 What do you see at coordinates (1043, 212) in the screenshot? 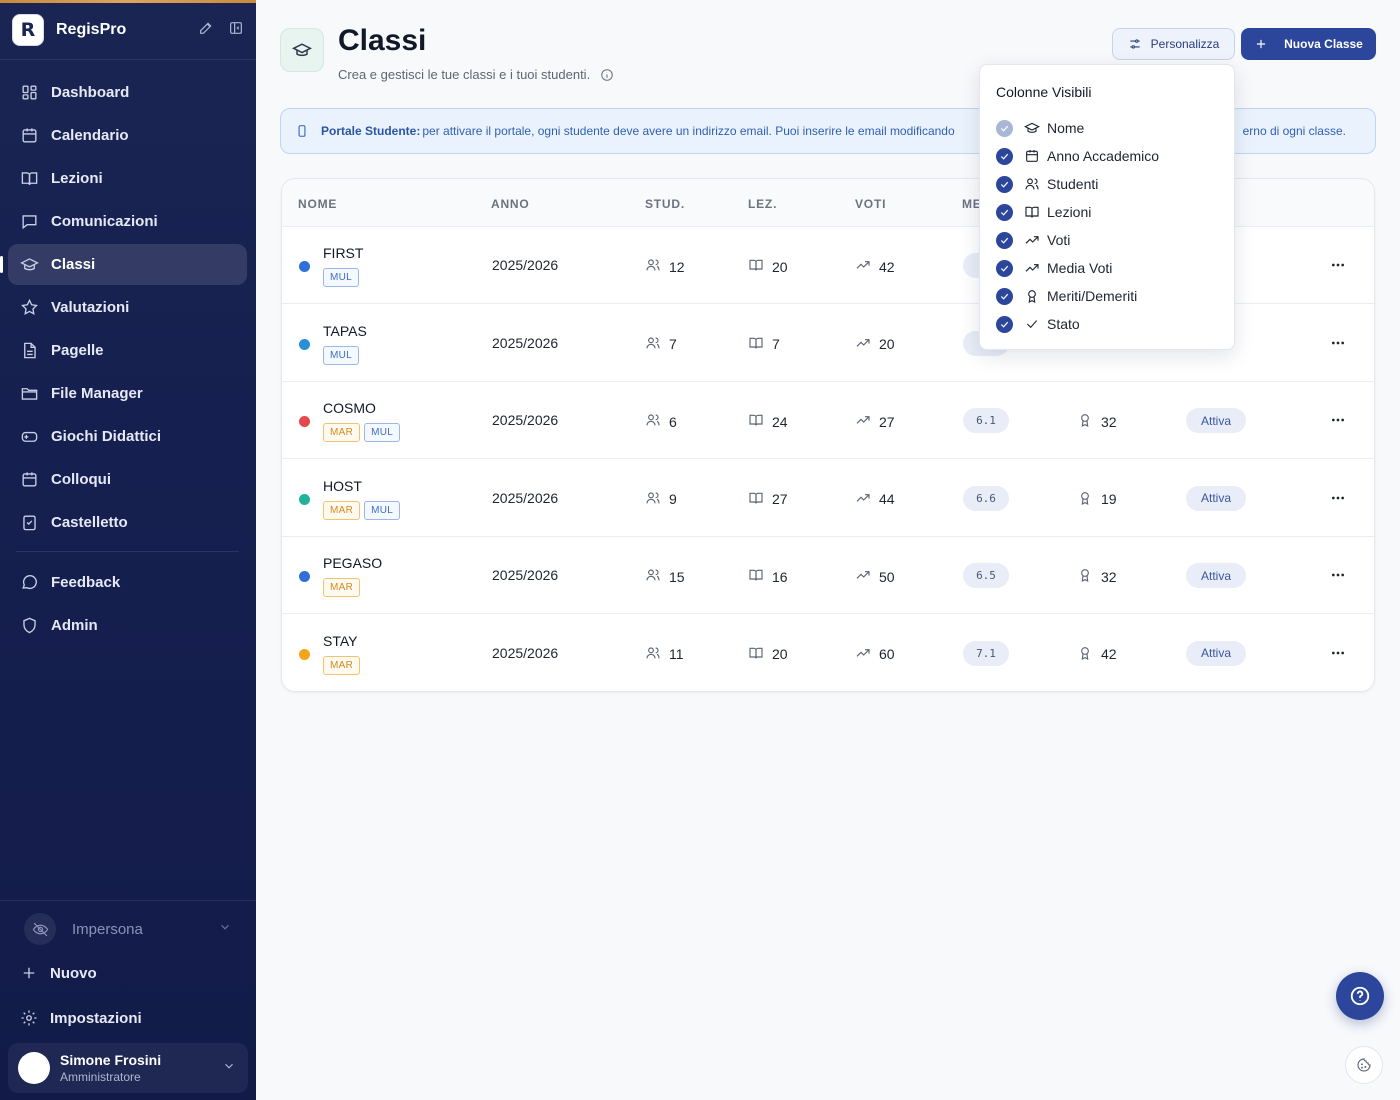
I see `column-toggle-lezioni: Lezioni` at bounding box center [1043, 212].